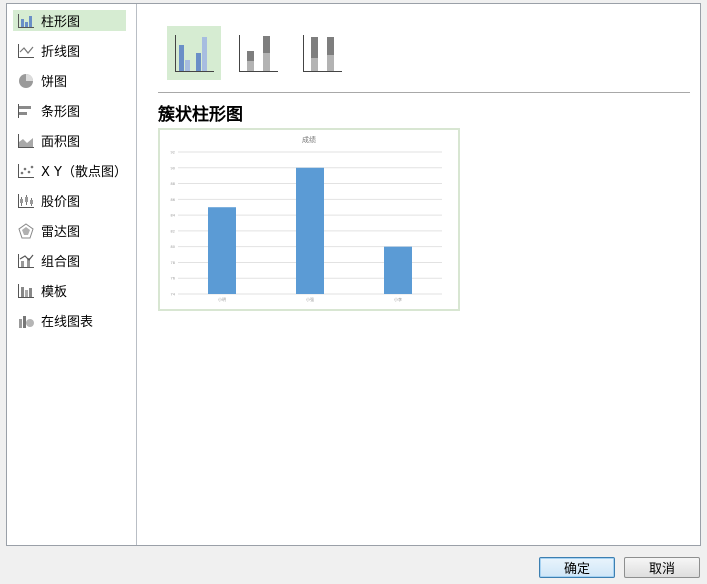  Describe the element at coordinates (662, 567) in the screenshot. I see `cancel-button: 取消` at that location.